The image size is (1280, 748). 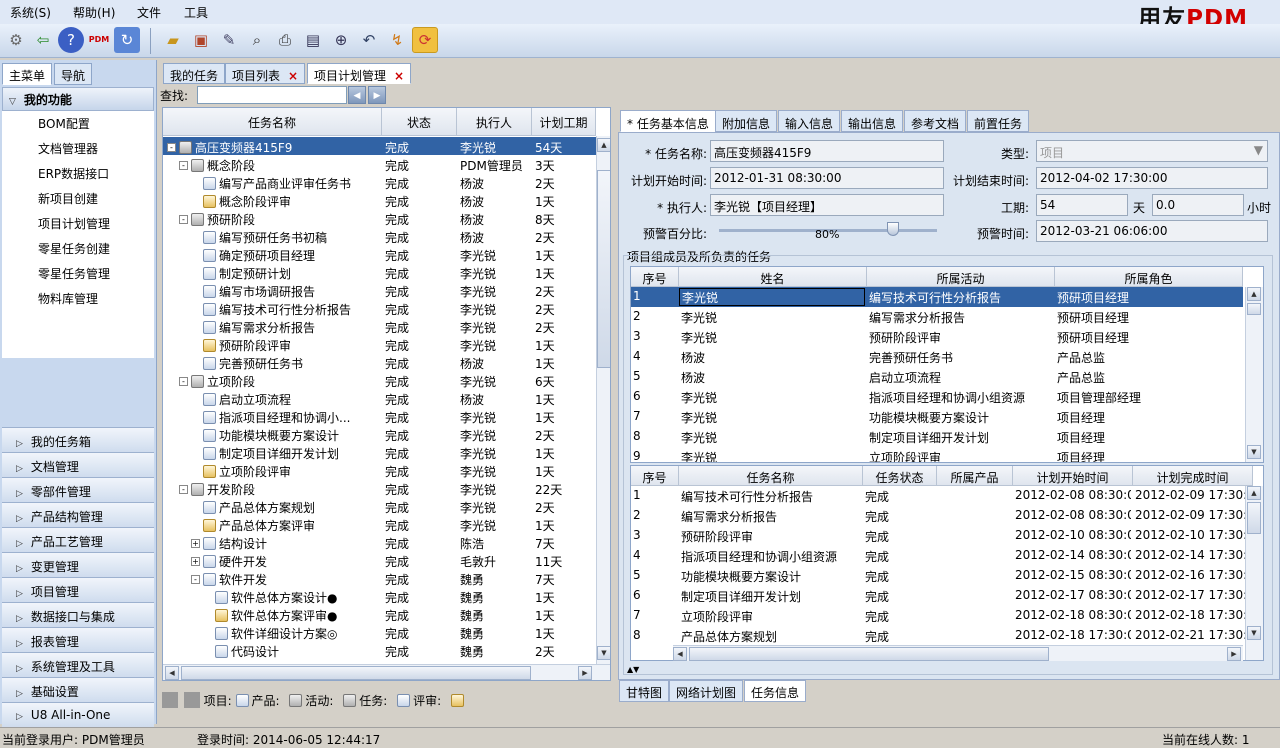 I want to click on zoom-icon: ⊕, so click(x=341, y=40).